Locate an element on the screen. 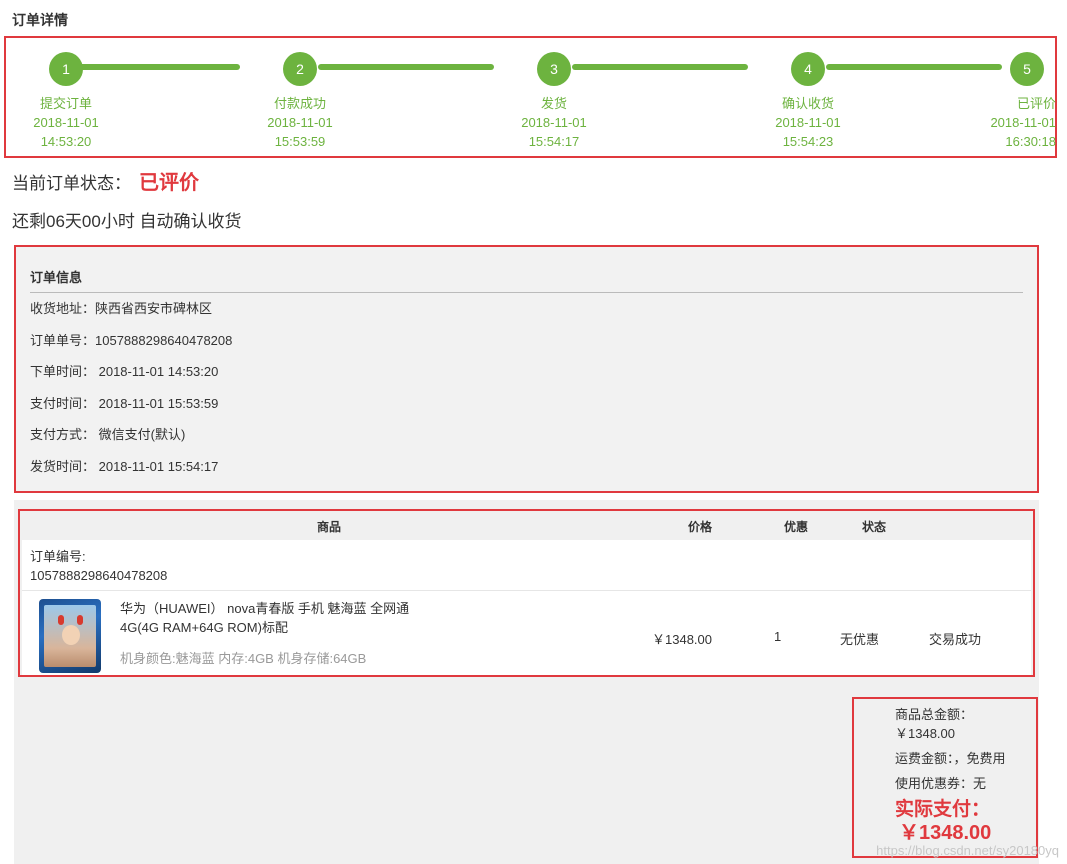 Image resolution: width=1067 pixels, height=864 pixels. step-time: 15:53:59 is located at coordinates (300, 141).